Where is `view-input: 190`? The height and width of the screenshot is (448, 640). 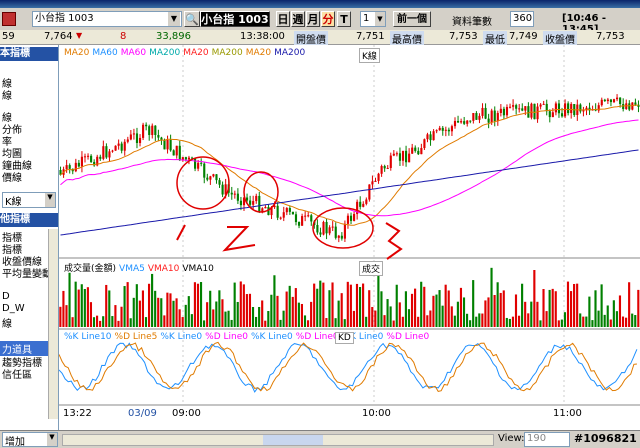 view-input: 190 is located at coordinates (547, 439).